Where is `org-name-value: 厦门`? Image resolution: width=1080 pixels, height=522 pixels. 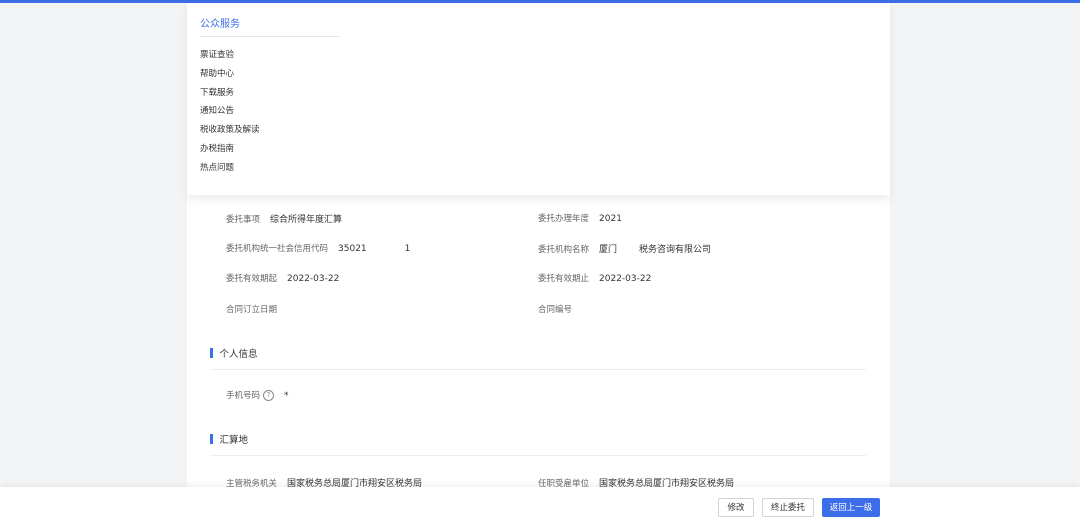
org-name-value: 厦门 is located at coordinates (608, 250).